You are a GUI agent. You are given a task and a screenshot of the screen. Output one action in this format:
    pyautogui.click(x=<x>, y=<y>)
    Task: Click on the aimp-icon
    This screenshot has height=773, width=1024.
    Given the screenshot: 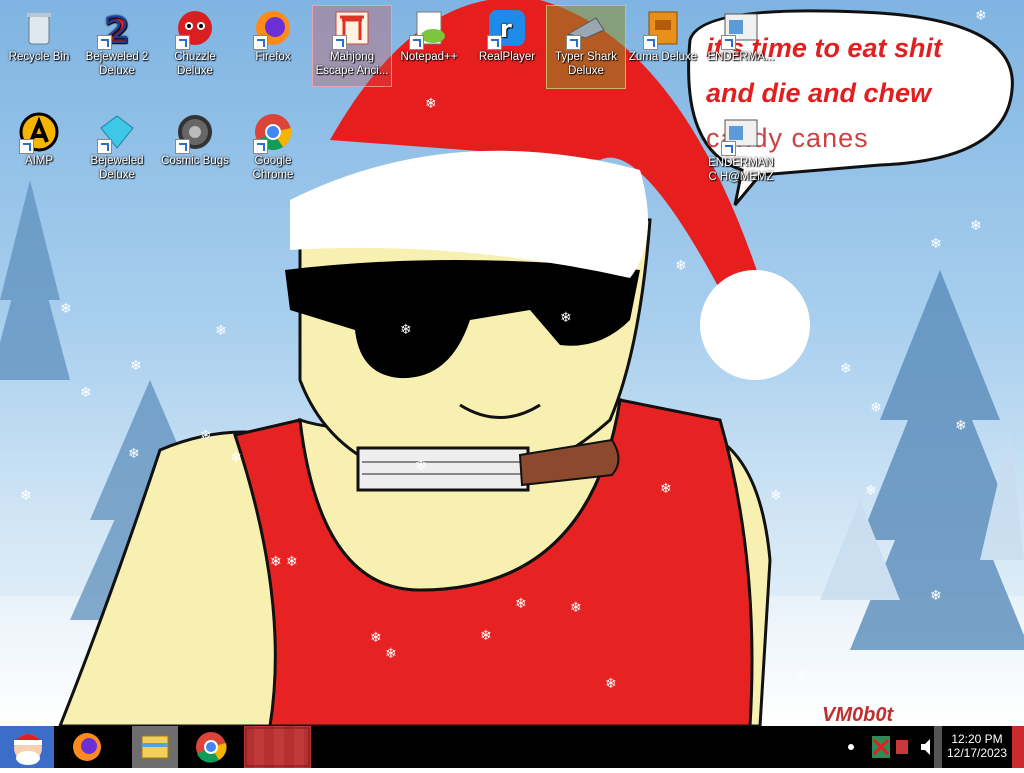 What is the action you would take?
    pyautogui.click(x=39, y=133)
    